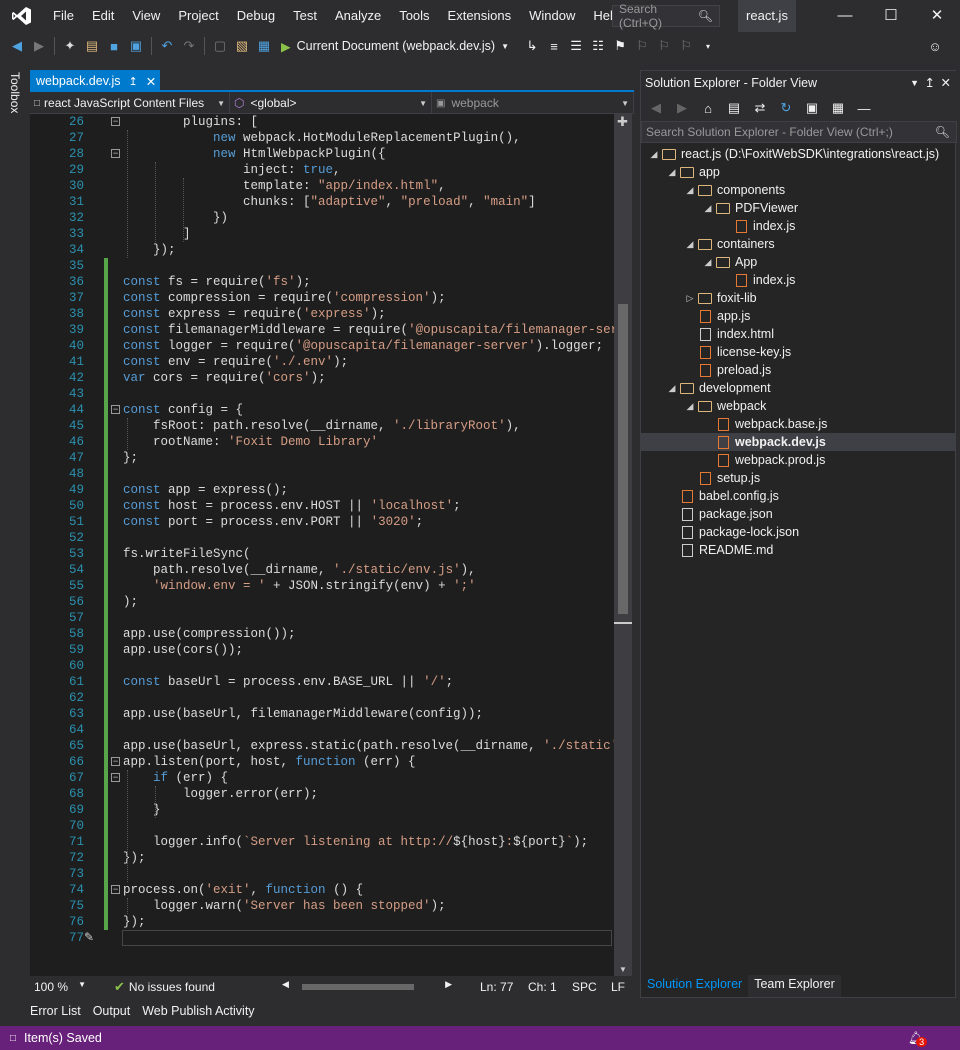  I want to click on tree-item: webpack.base.js, so click(764, 424).